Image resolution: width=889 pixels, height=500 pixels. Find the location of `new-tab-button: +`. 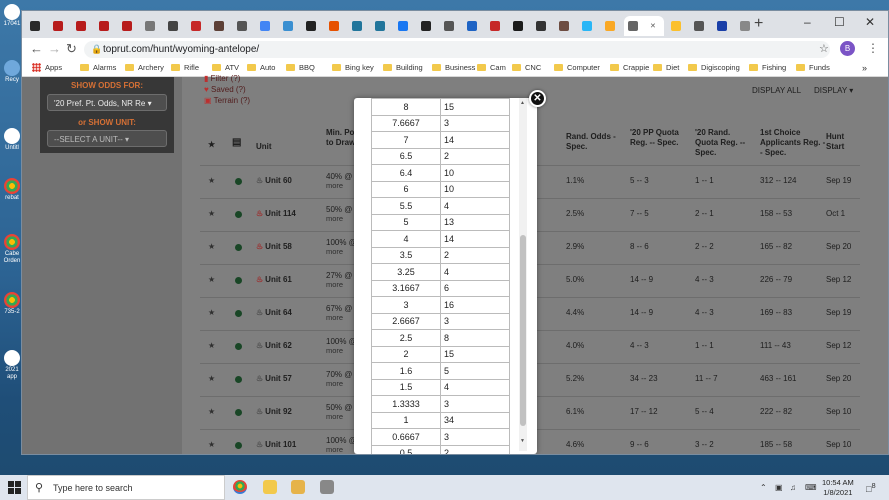

new-tab-button: + is located at coordinates (758, 24).